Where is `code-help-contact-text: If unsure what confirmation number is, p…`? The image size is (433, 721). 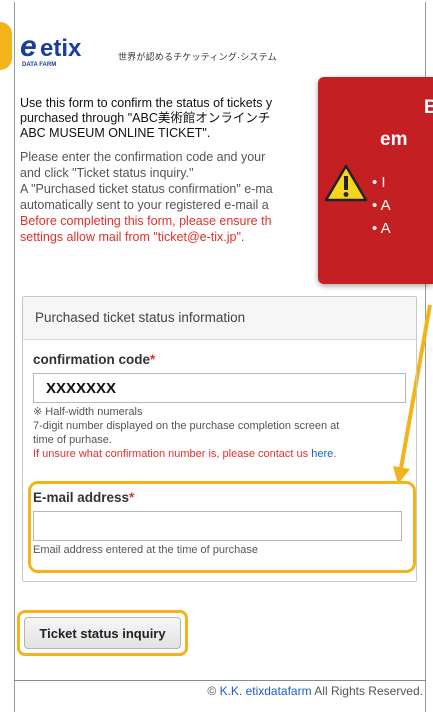 code-help-contact-text: If unsure what confirmation number is, p… is located at coordinates (172, 454).